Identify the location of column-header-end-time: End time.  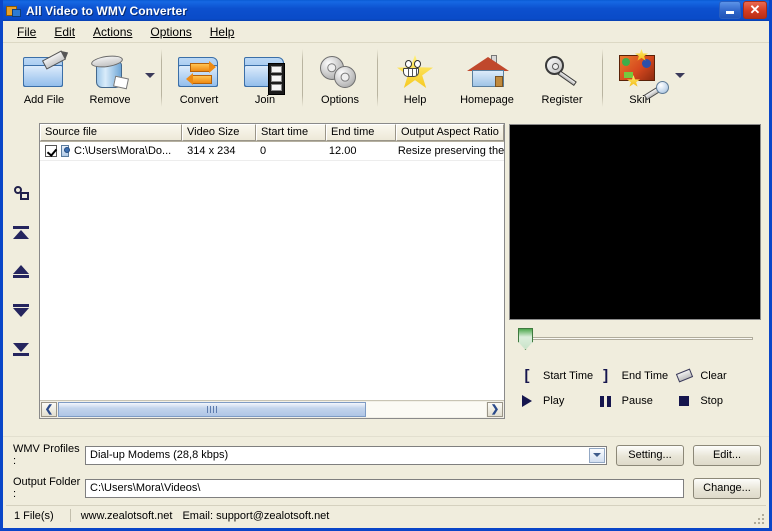
(361, 132).